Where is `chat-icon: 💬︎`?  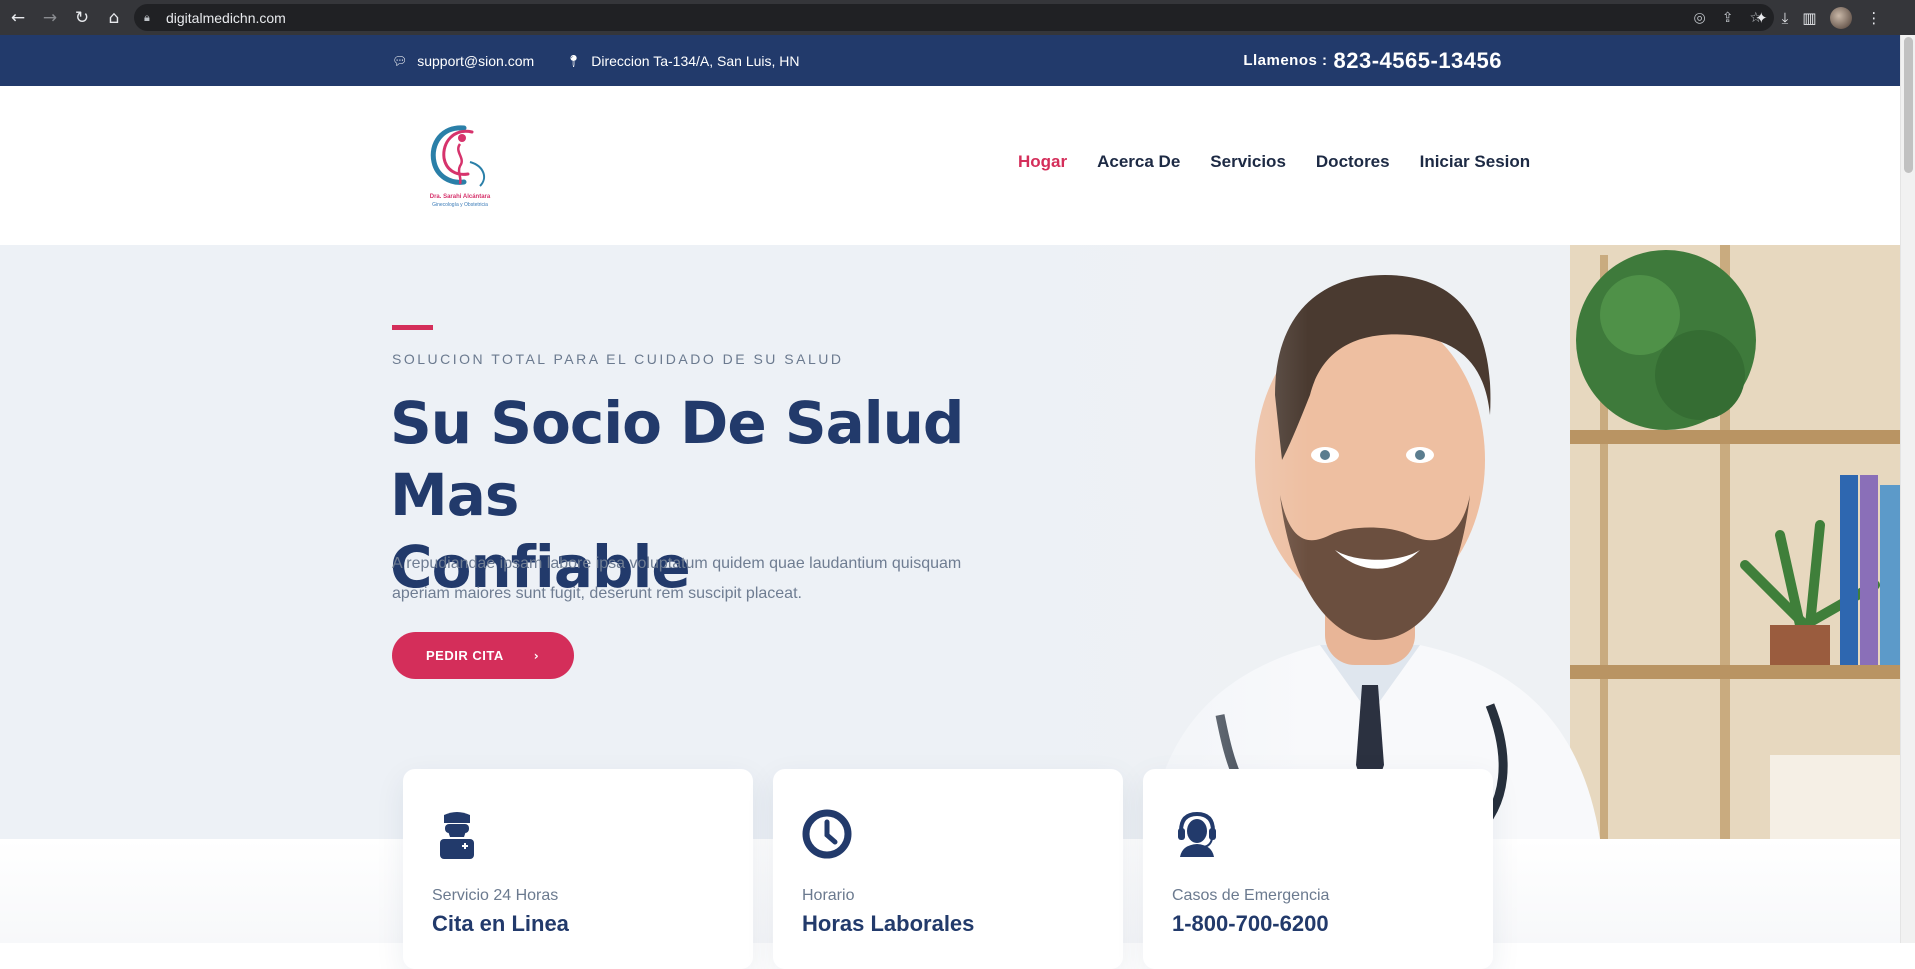
chat-icon: 💬︎ is located at coordinates (400, 60).